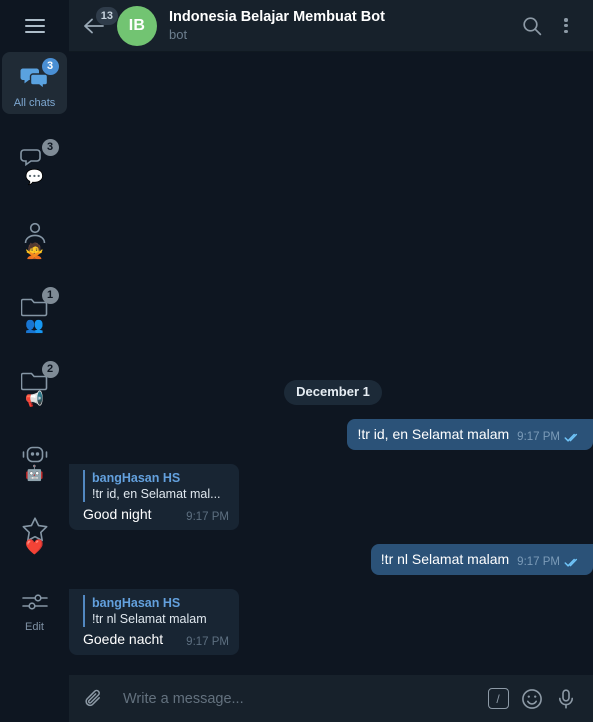  Describe the element at coordinates (137, 25) in the screenshot. I see `avatar: IB` at that location.